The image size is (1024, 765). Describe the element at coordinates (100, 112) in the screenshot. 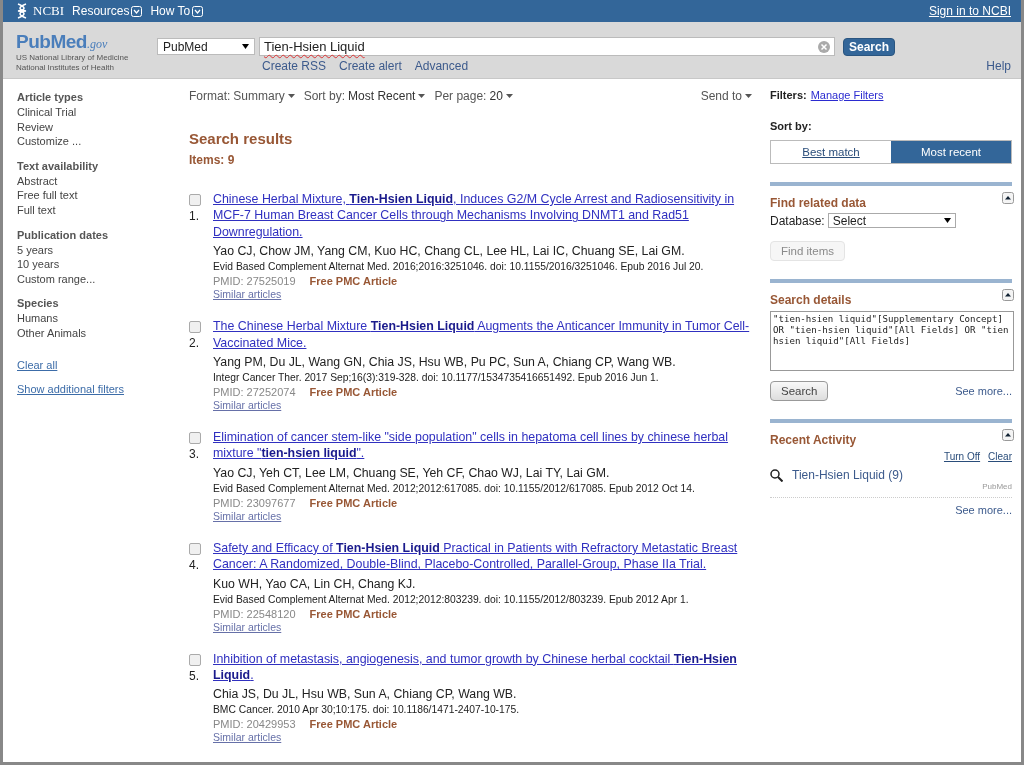

I see `filter-link: Clinical Trial` at that location.